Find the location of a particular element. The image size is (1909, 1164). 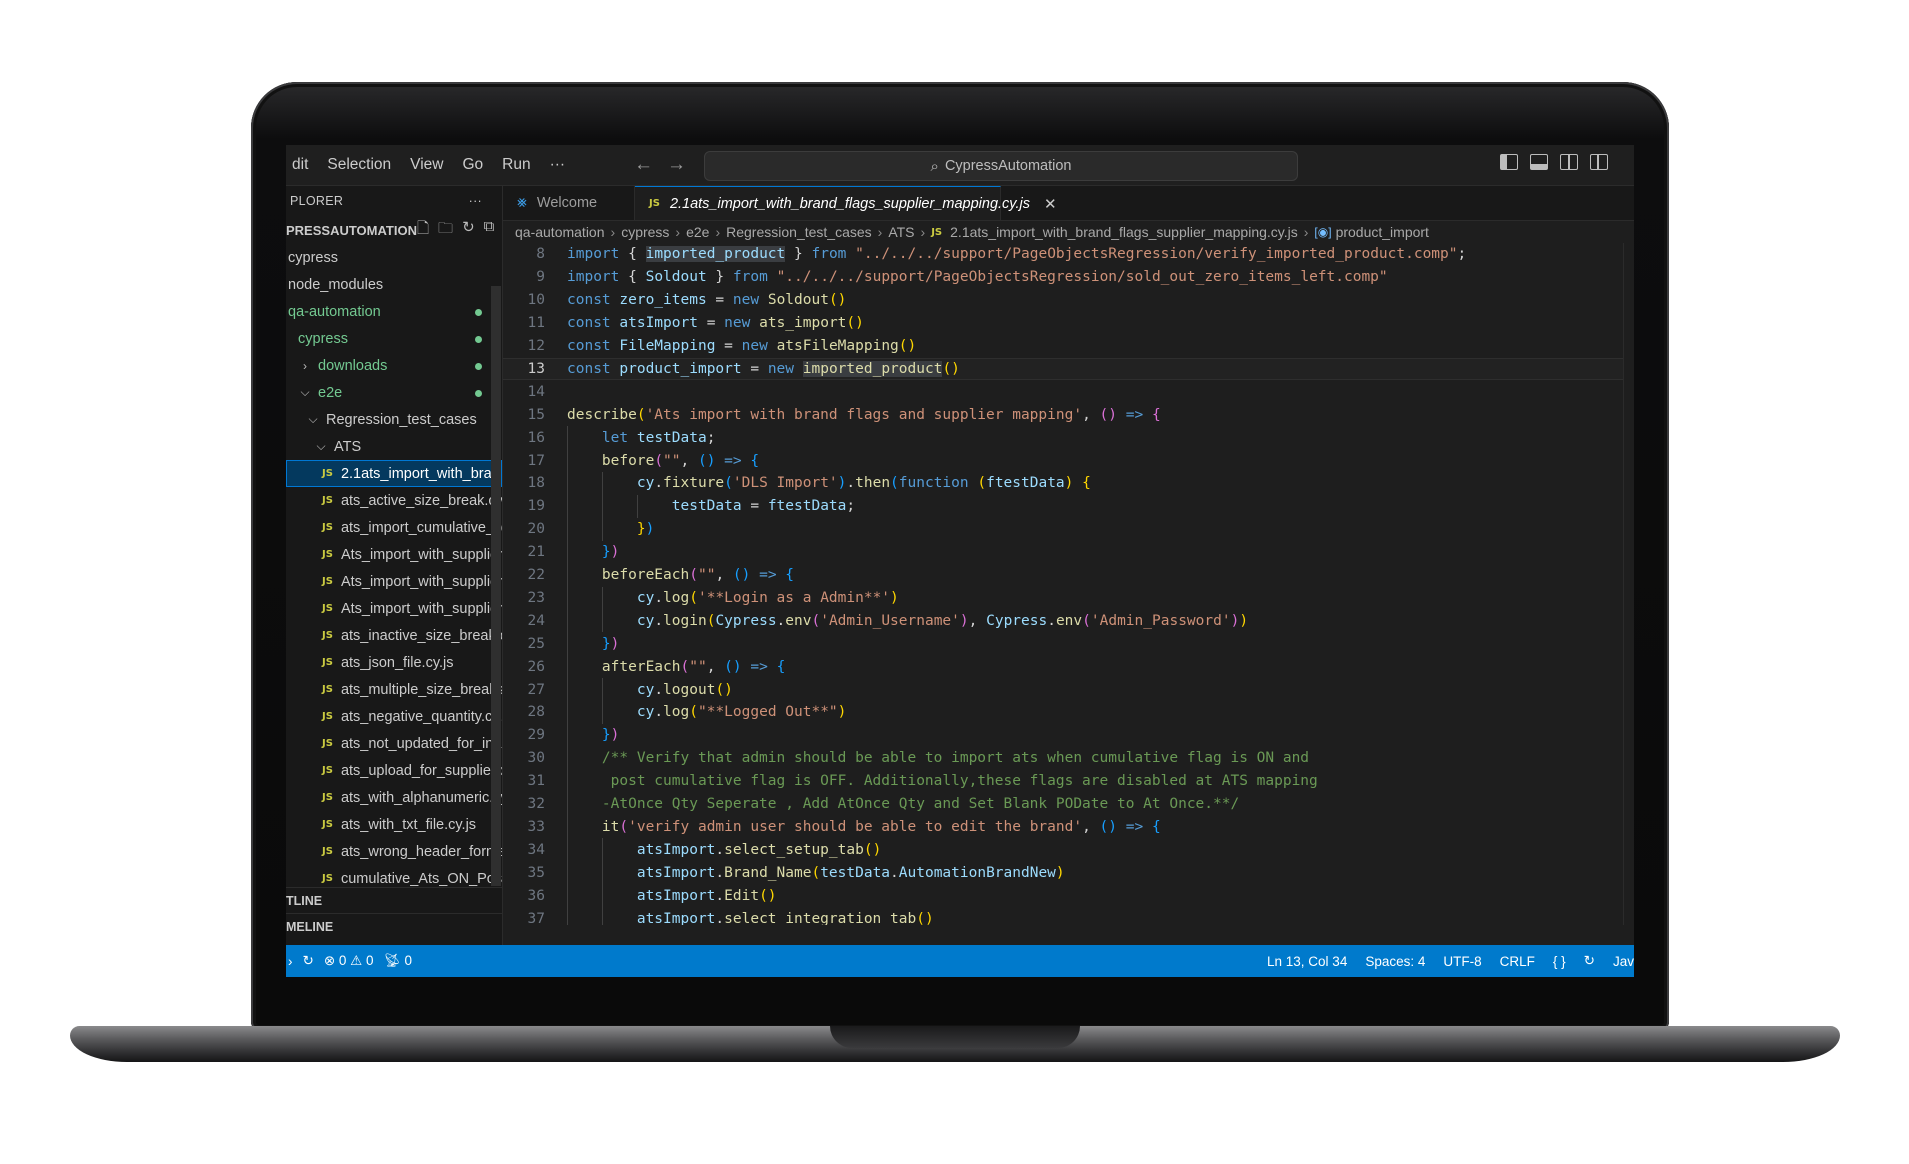

back-arrow-icon: ← is located at coordinates (650, 164).